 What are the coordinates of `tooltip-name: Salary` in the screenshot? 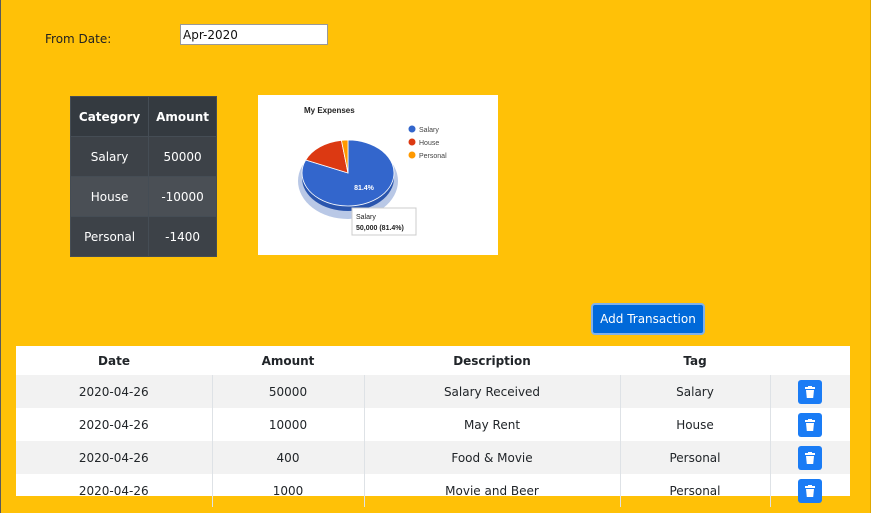 It's located at (366, 217).